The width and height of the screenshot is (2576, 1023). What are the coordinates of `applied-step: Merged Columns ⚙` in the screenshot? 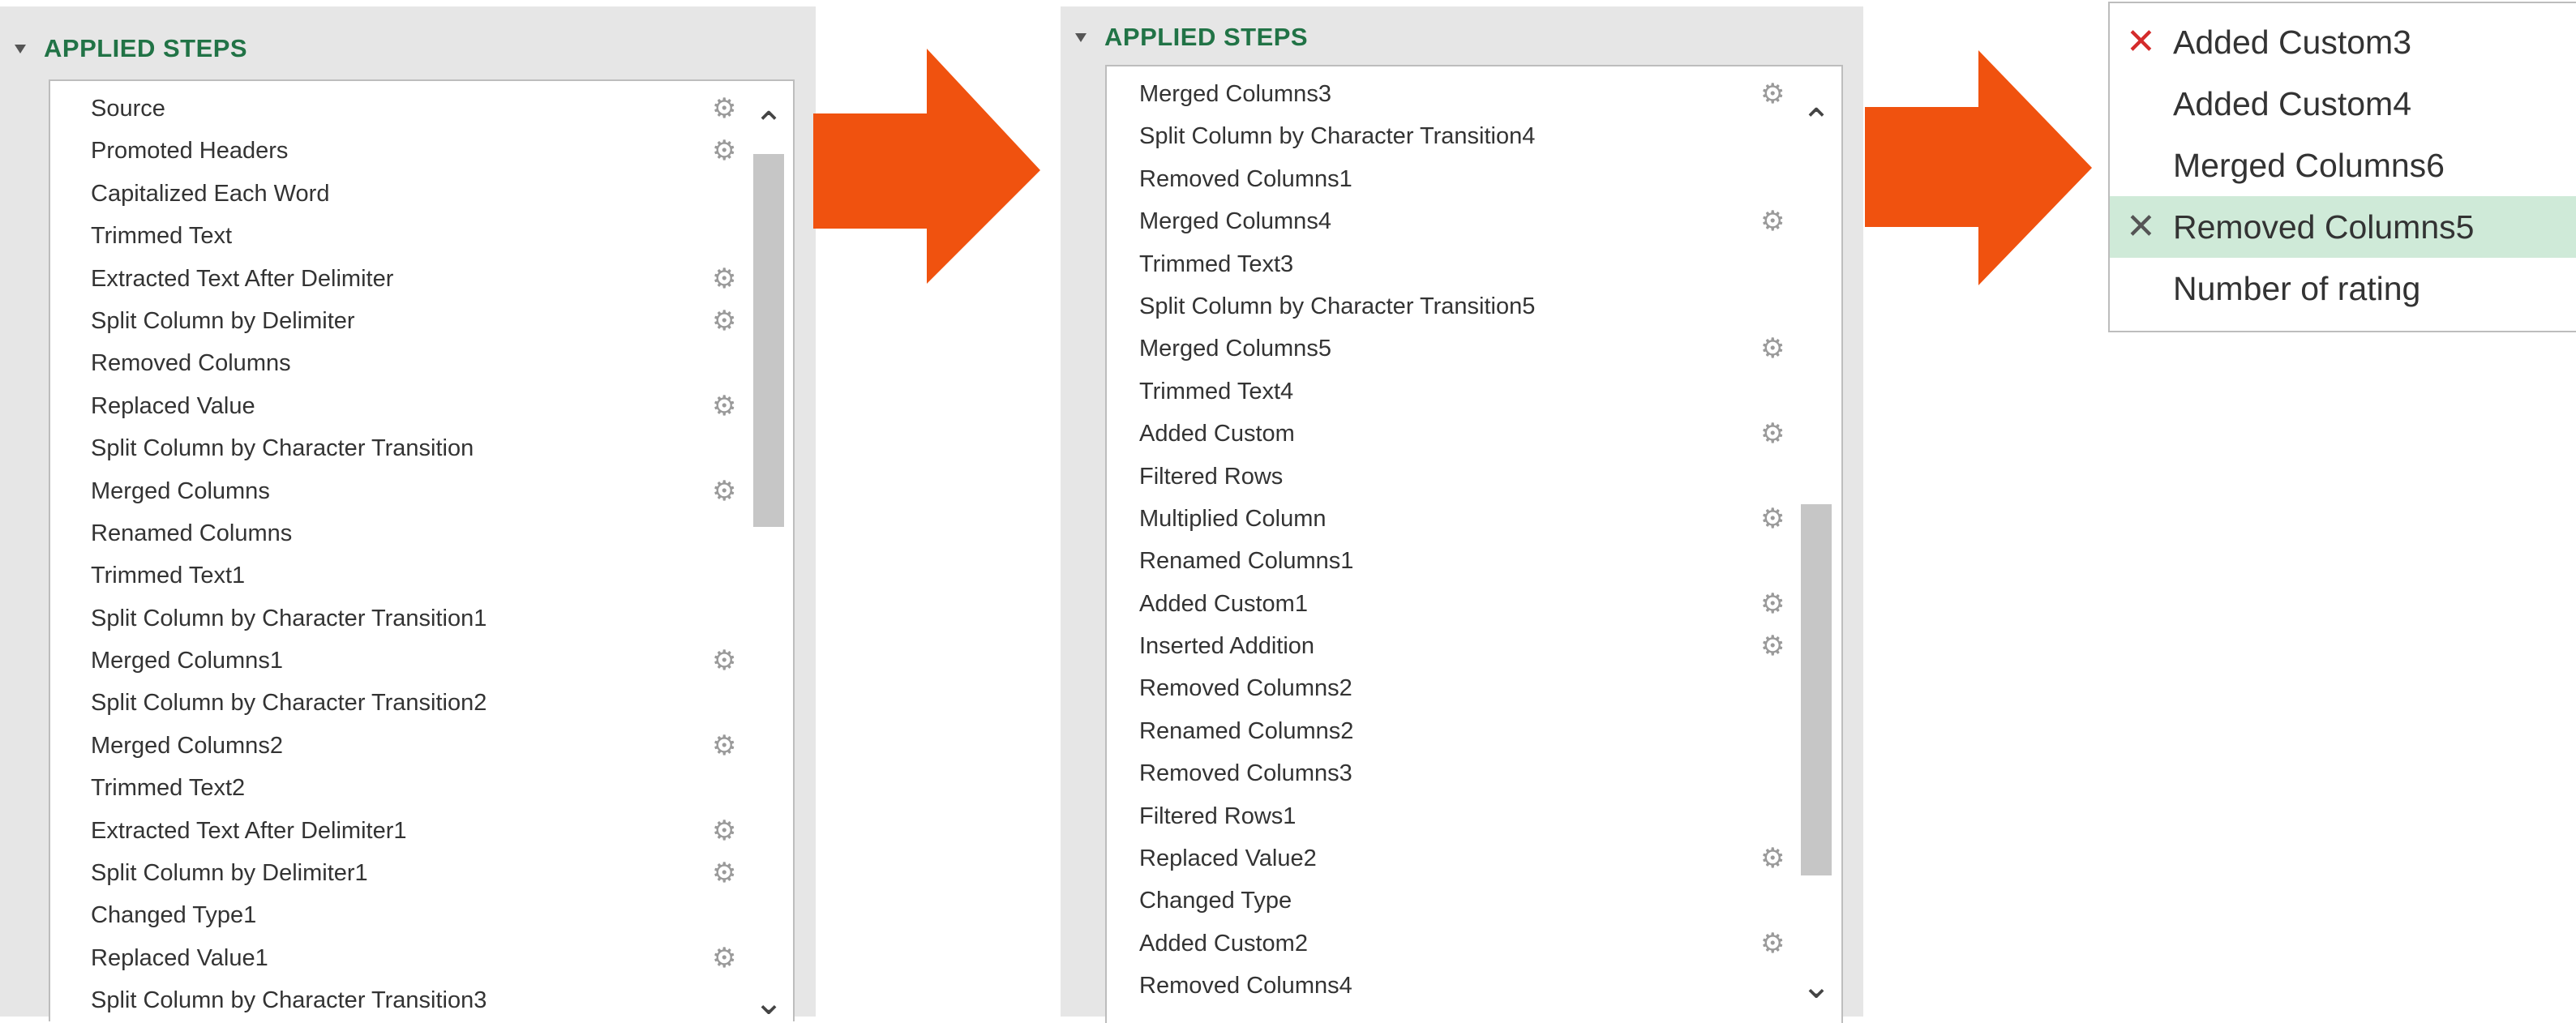 It's located at (394, 491).